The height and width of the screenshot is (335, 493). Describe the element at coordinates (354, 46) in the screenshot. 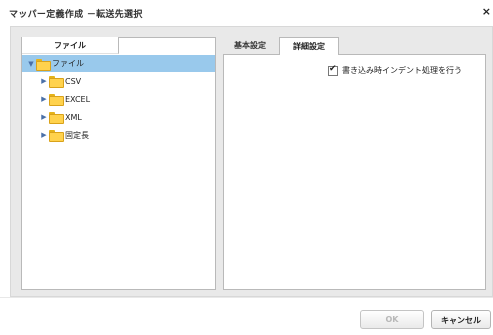

I see `settings-tab-strip: 基本設定 詳細設定` at that location.